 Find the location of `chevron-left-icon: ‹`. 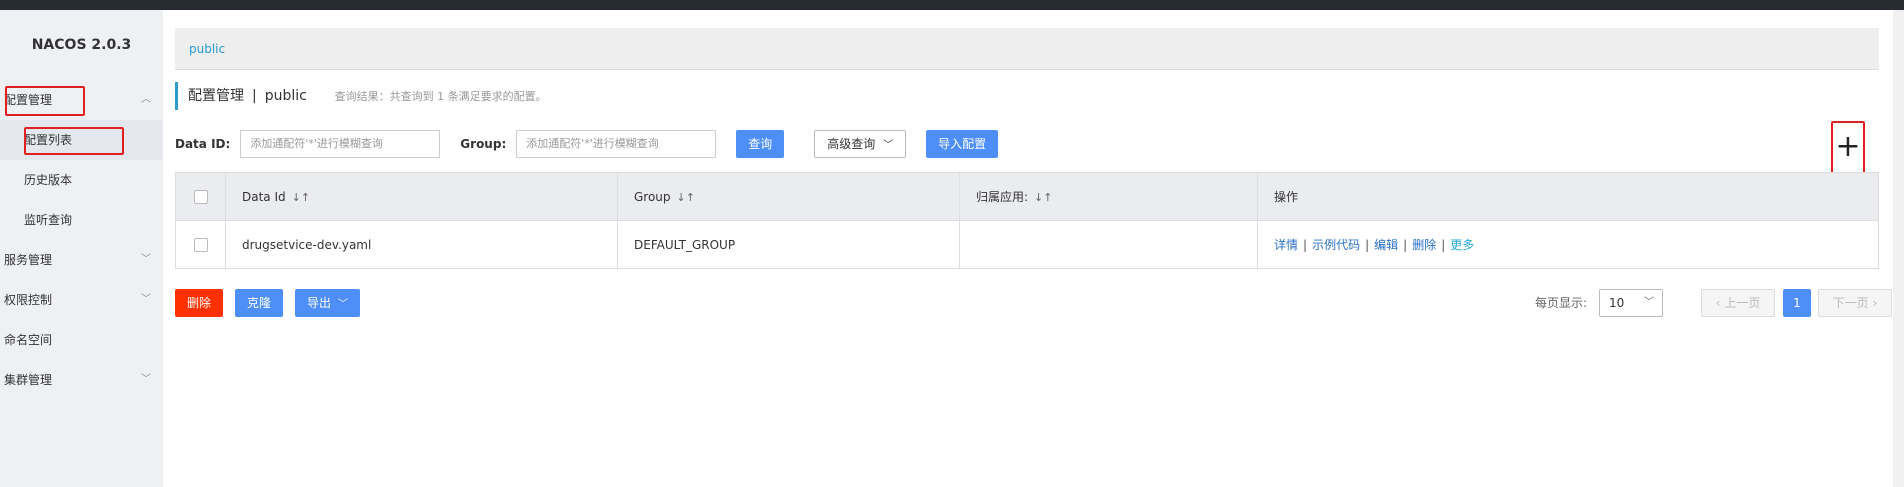

chevron-left-icon: ‹ is located at coordinates (1718, 303).